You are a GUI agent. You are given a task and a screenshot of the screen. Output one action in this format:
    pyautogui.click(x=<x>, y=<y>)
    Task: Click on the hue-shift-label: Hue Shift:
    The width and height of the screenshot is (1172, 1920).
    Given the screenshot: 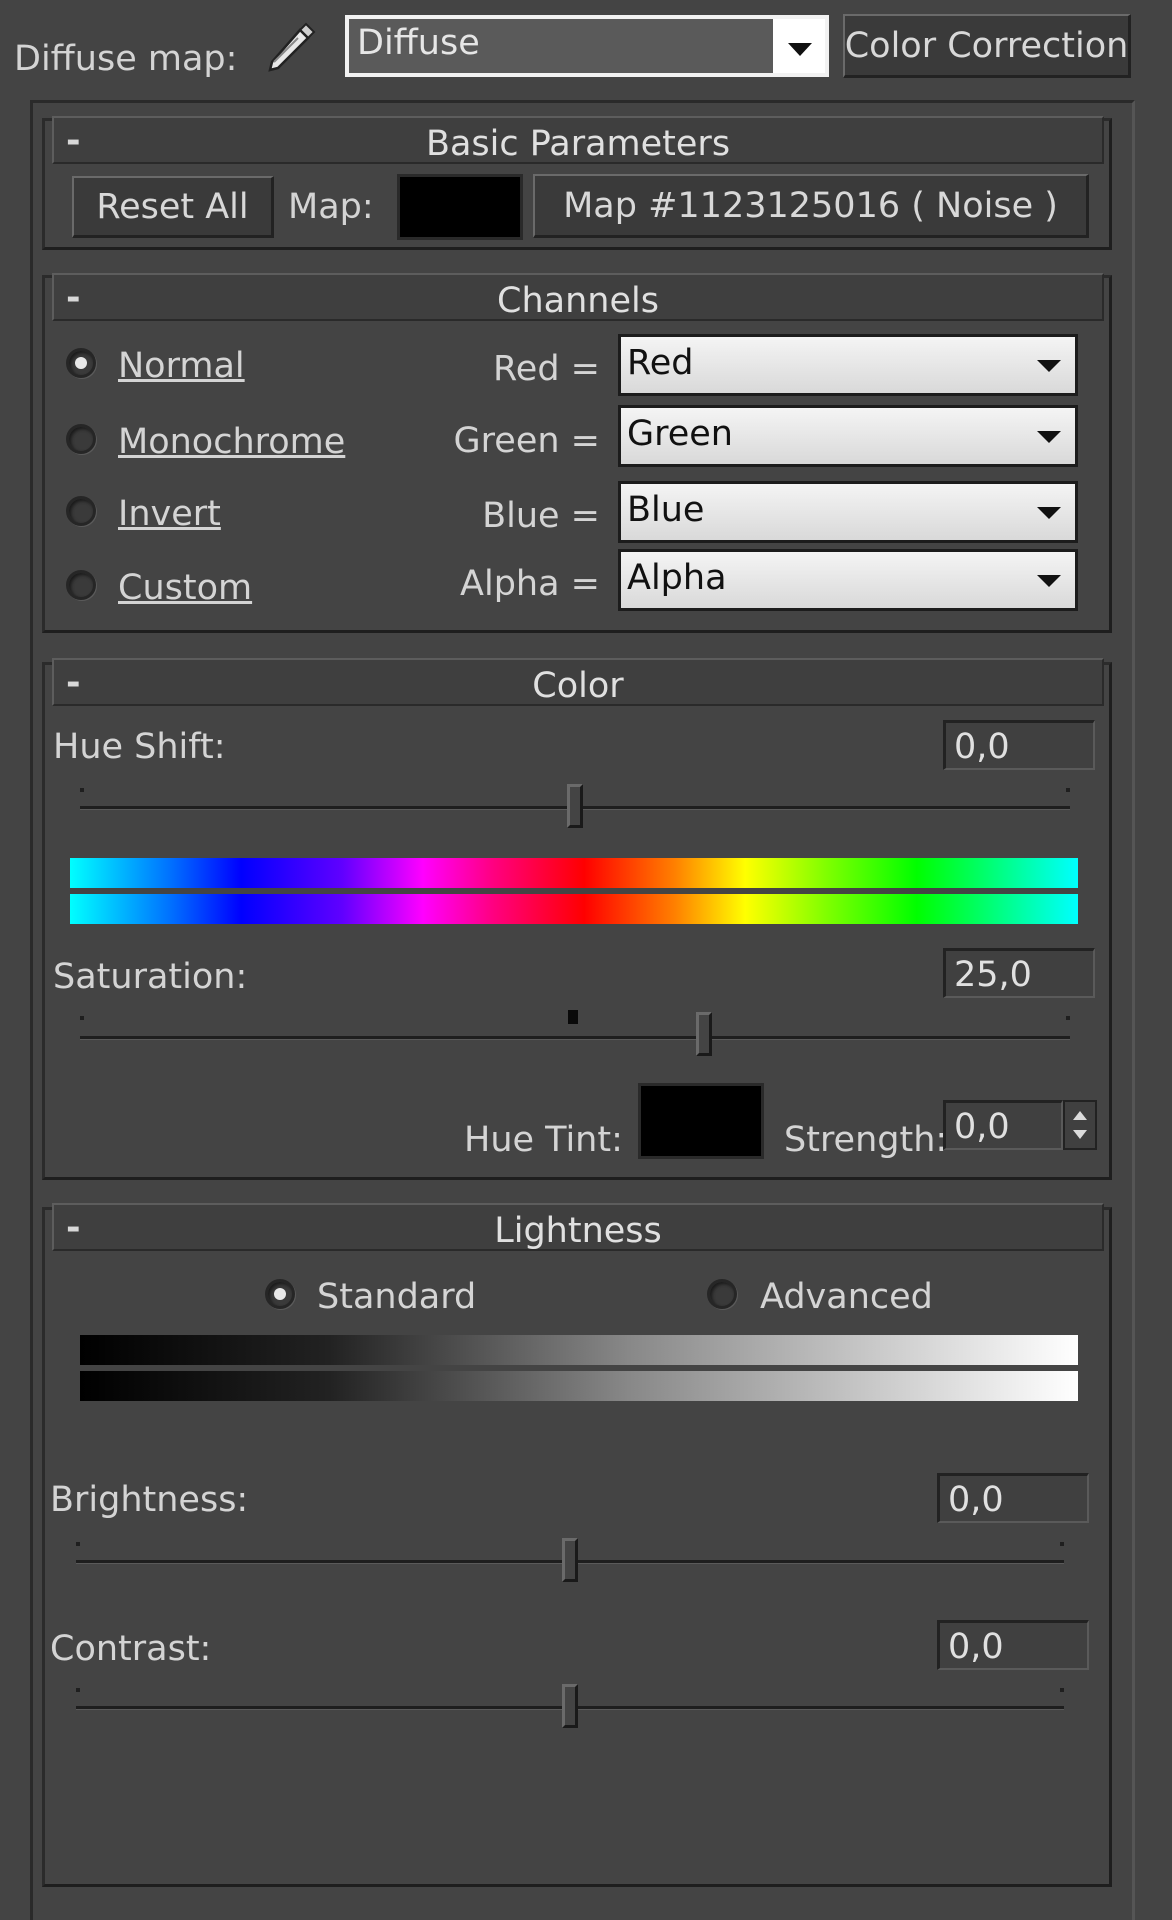 What is the action you would take?
    pyautogui.click(x=139, y=747)
    